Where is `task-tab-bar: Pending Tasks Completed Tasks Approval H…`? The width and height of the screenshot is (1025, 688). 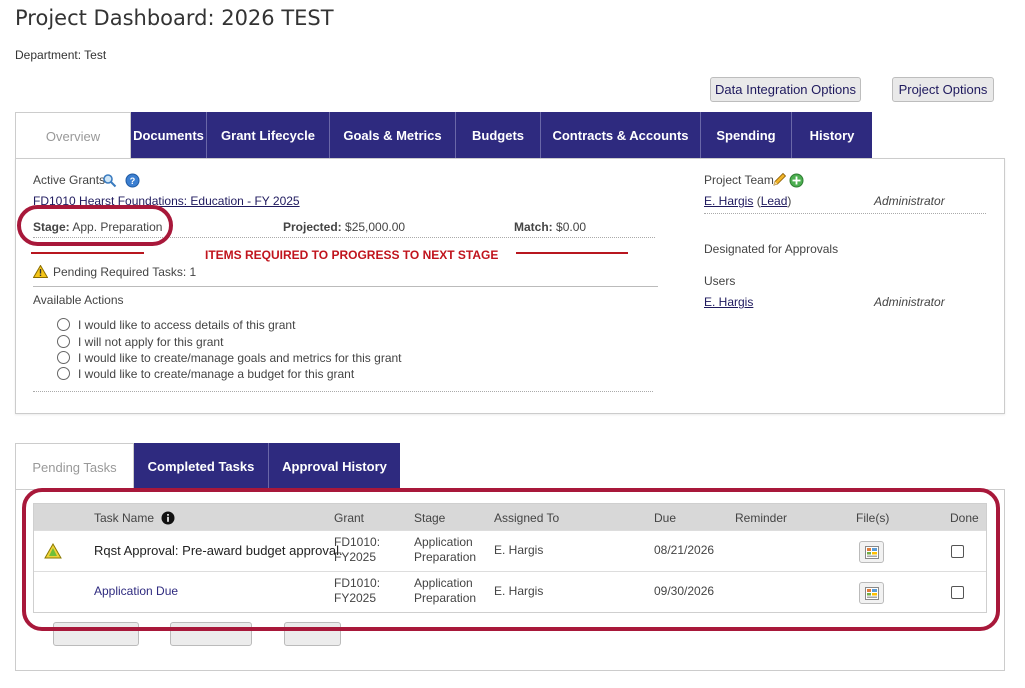
task-tab-bar: Pending Tasks Completed Tasks Approval H… is located at coordinates (207, 466).